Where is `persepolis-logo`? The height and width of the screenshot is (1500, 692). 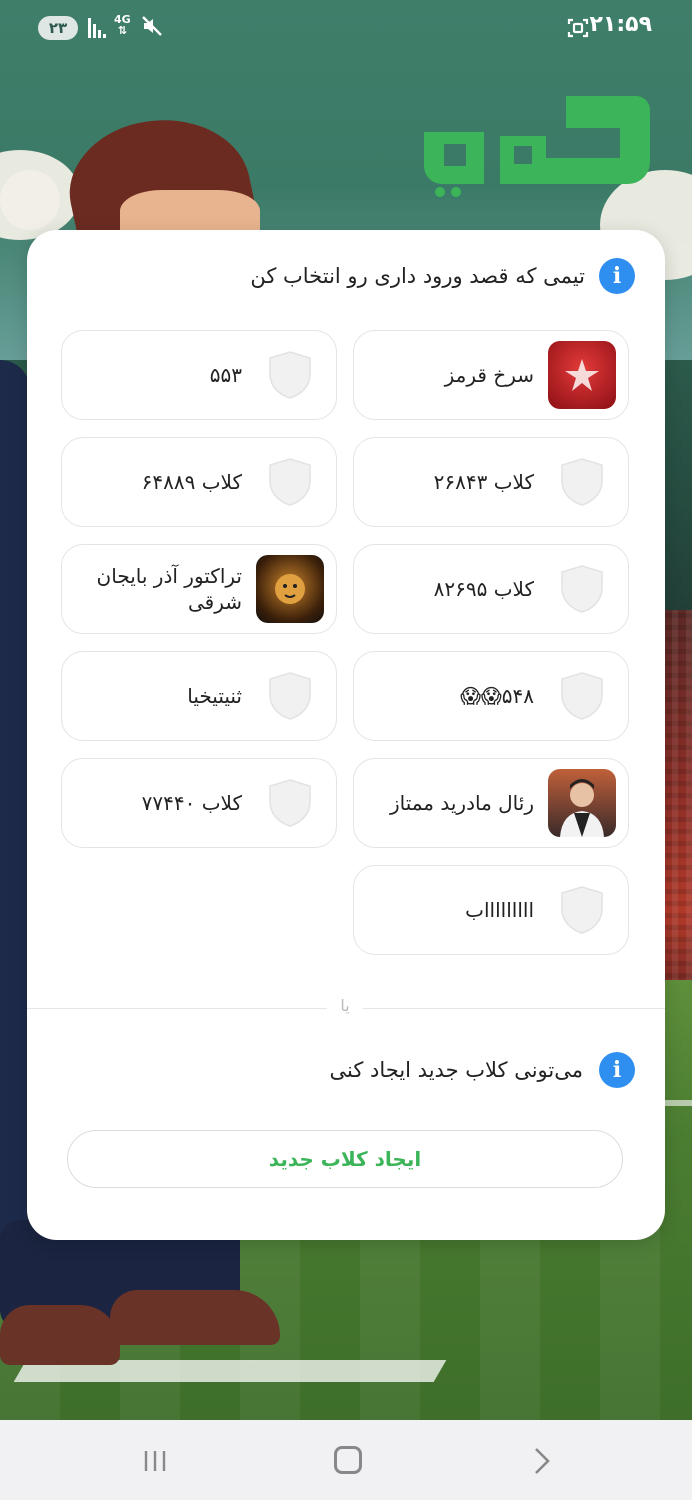
persepolis-logo is located at coordinates (582, 375).